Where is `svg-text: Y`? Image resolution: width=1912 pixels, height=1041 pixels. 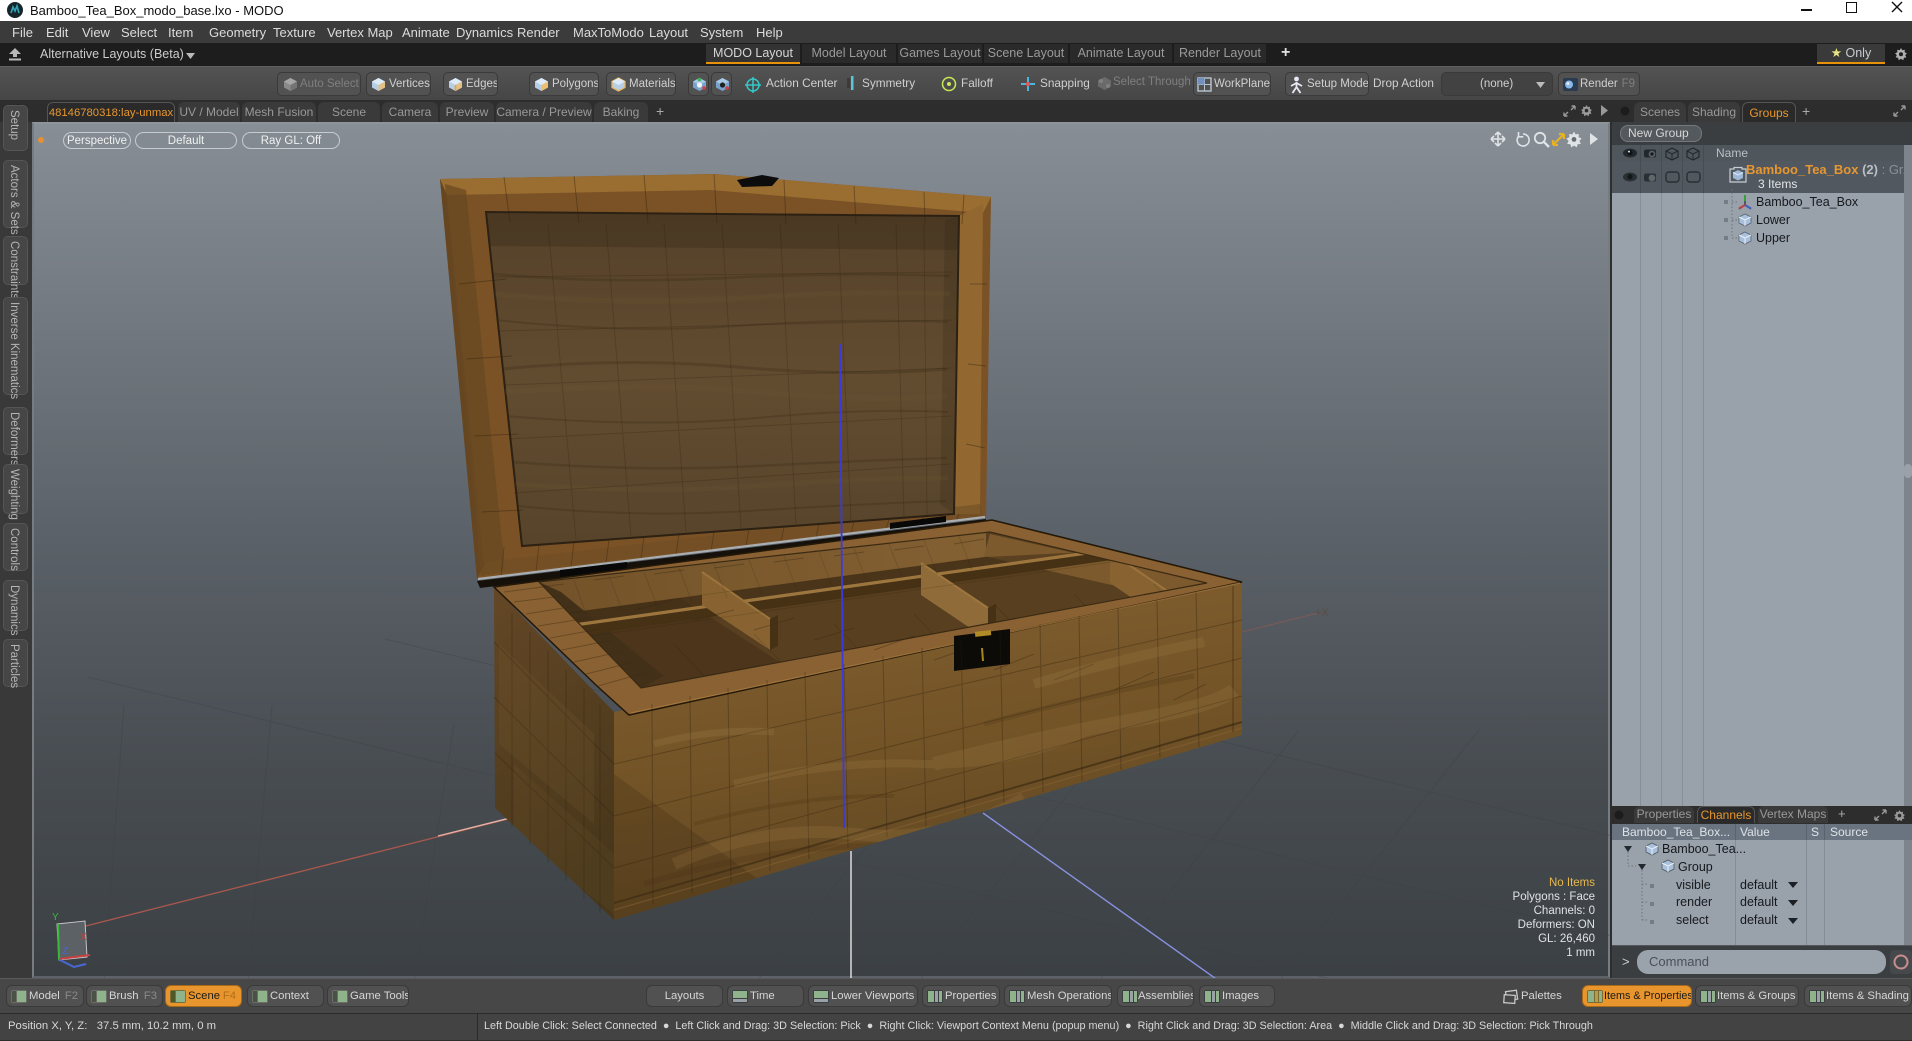
svg-text: Y is located at coordinates (55, 917).